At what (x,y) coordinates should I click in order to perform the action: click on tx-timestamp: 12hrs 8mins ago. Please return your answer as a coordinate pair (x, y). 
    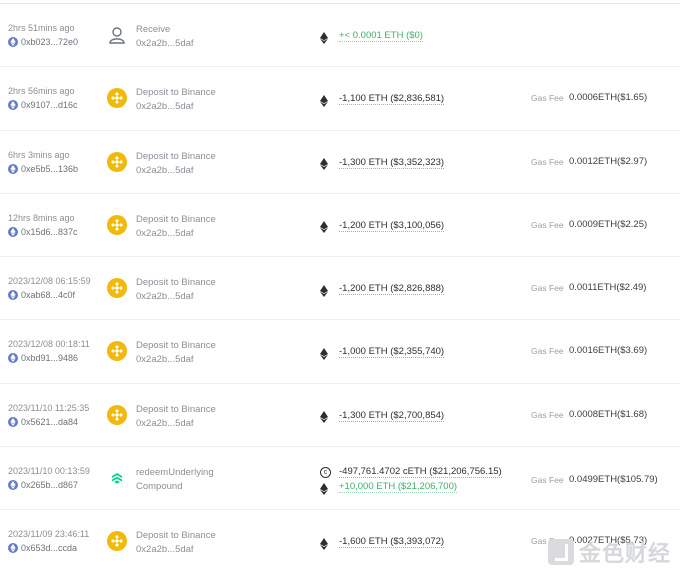
    Looking at the image, I should click on (41, 217).